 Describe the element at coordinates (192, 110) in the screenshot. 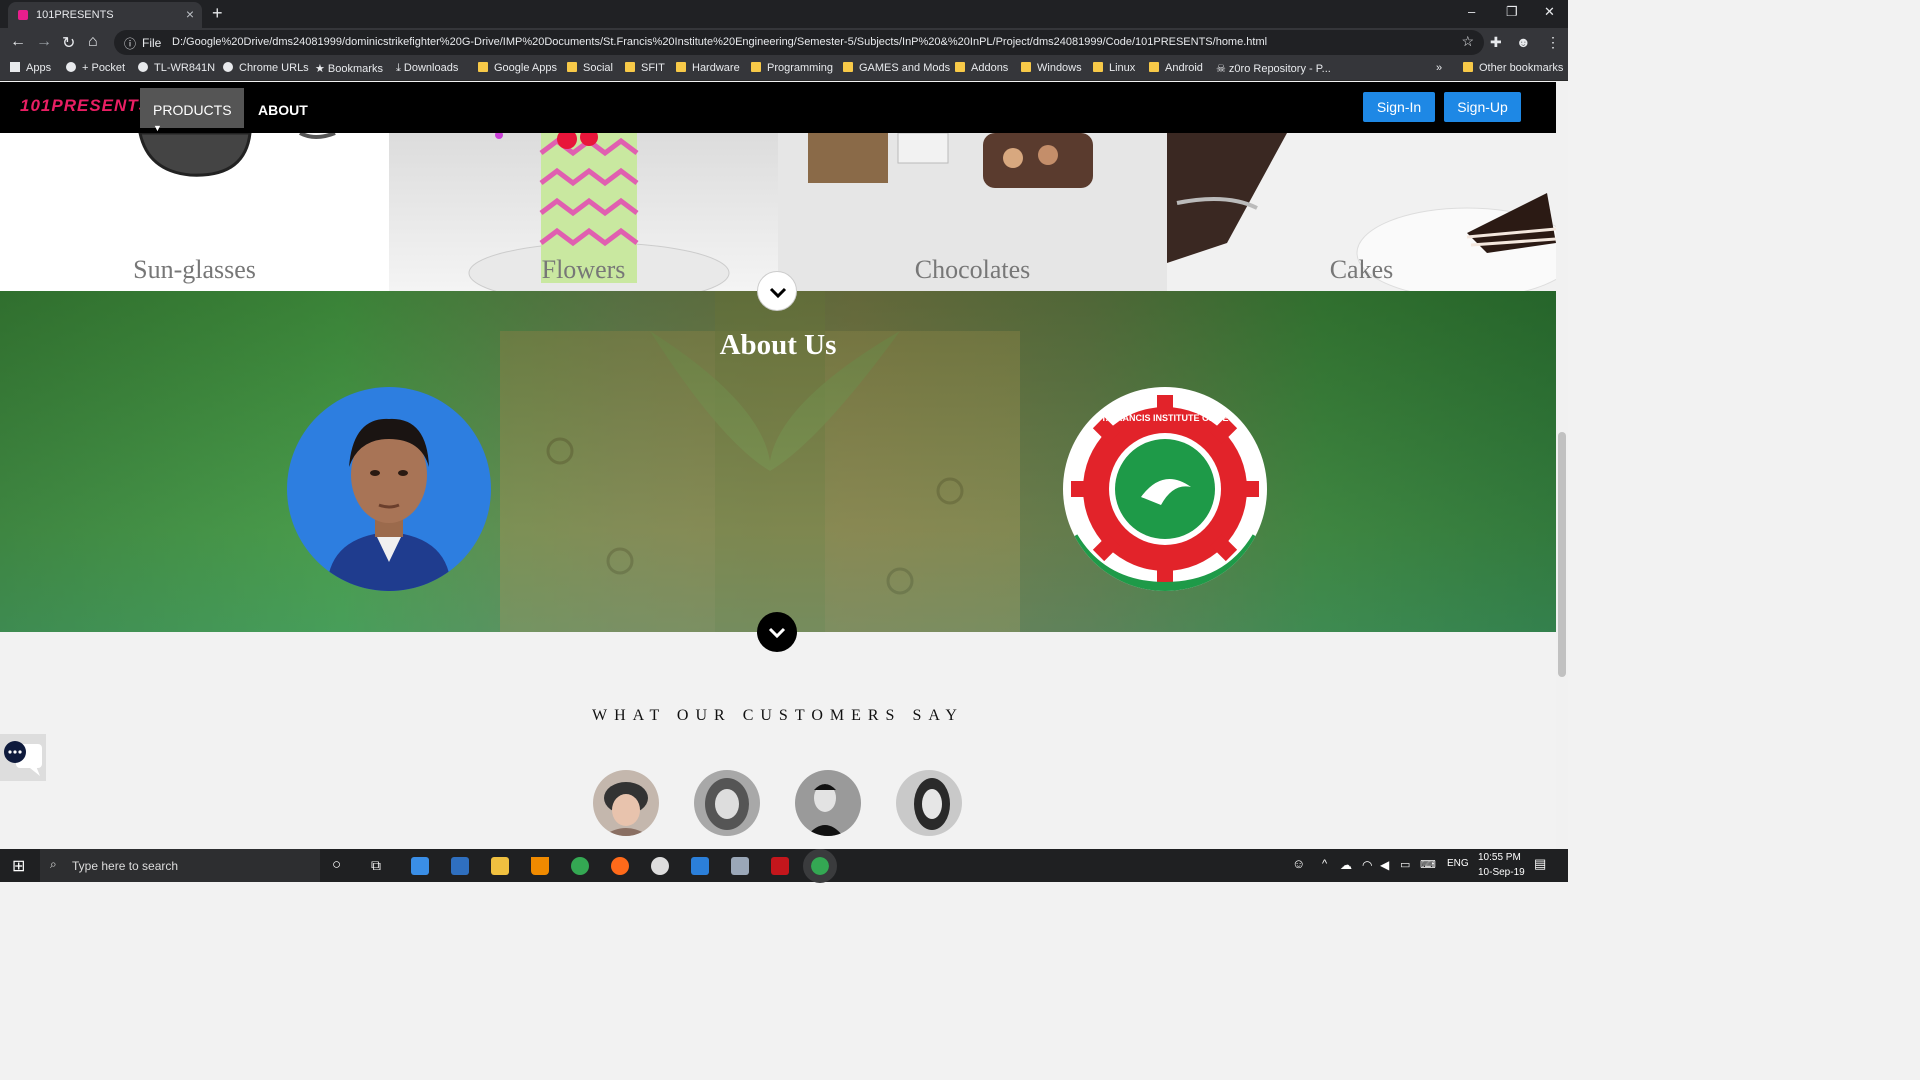

I see `nav-products-dropdown: PRODUCTS ▼` at that location.